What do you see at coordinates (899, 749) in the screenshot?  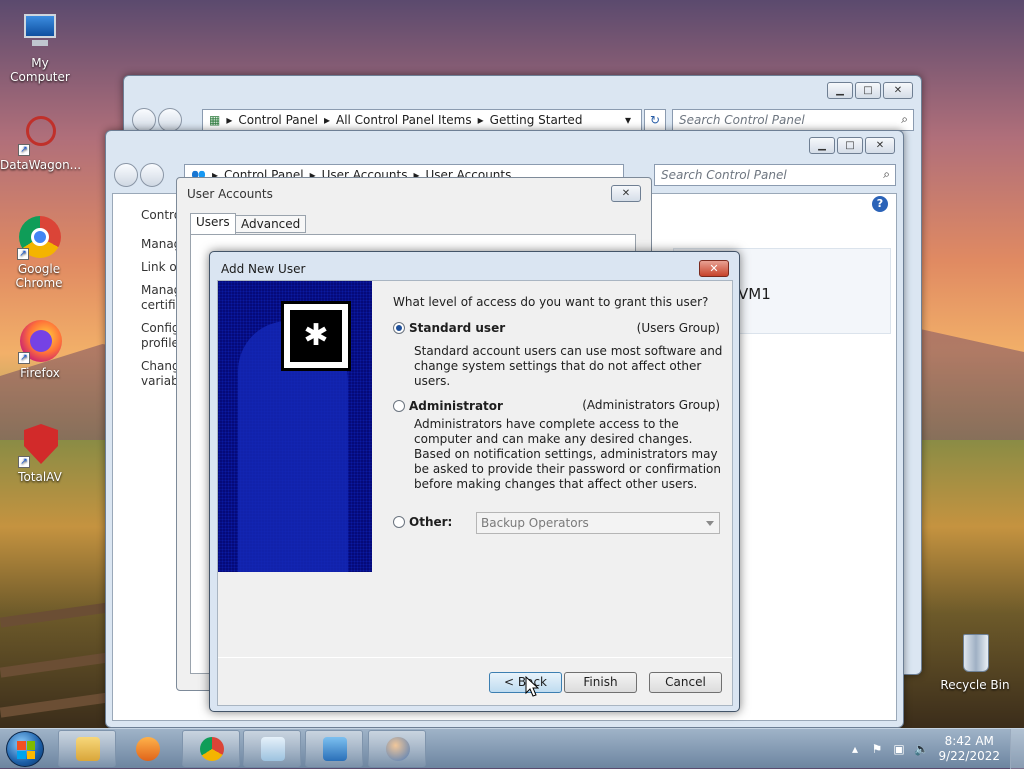 I see `network-icon: ▣` at bounding box center [899, 749].